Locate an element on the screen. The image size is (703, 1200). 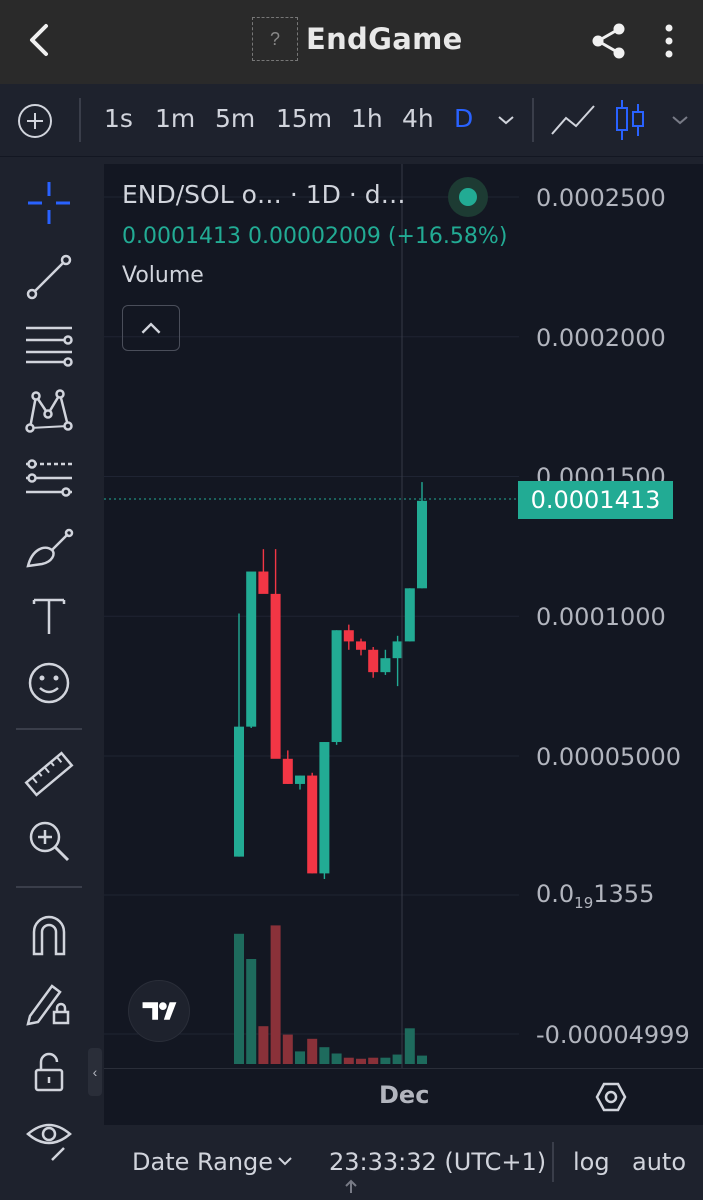
volume-bars is located at coordinates (330, 994).